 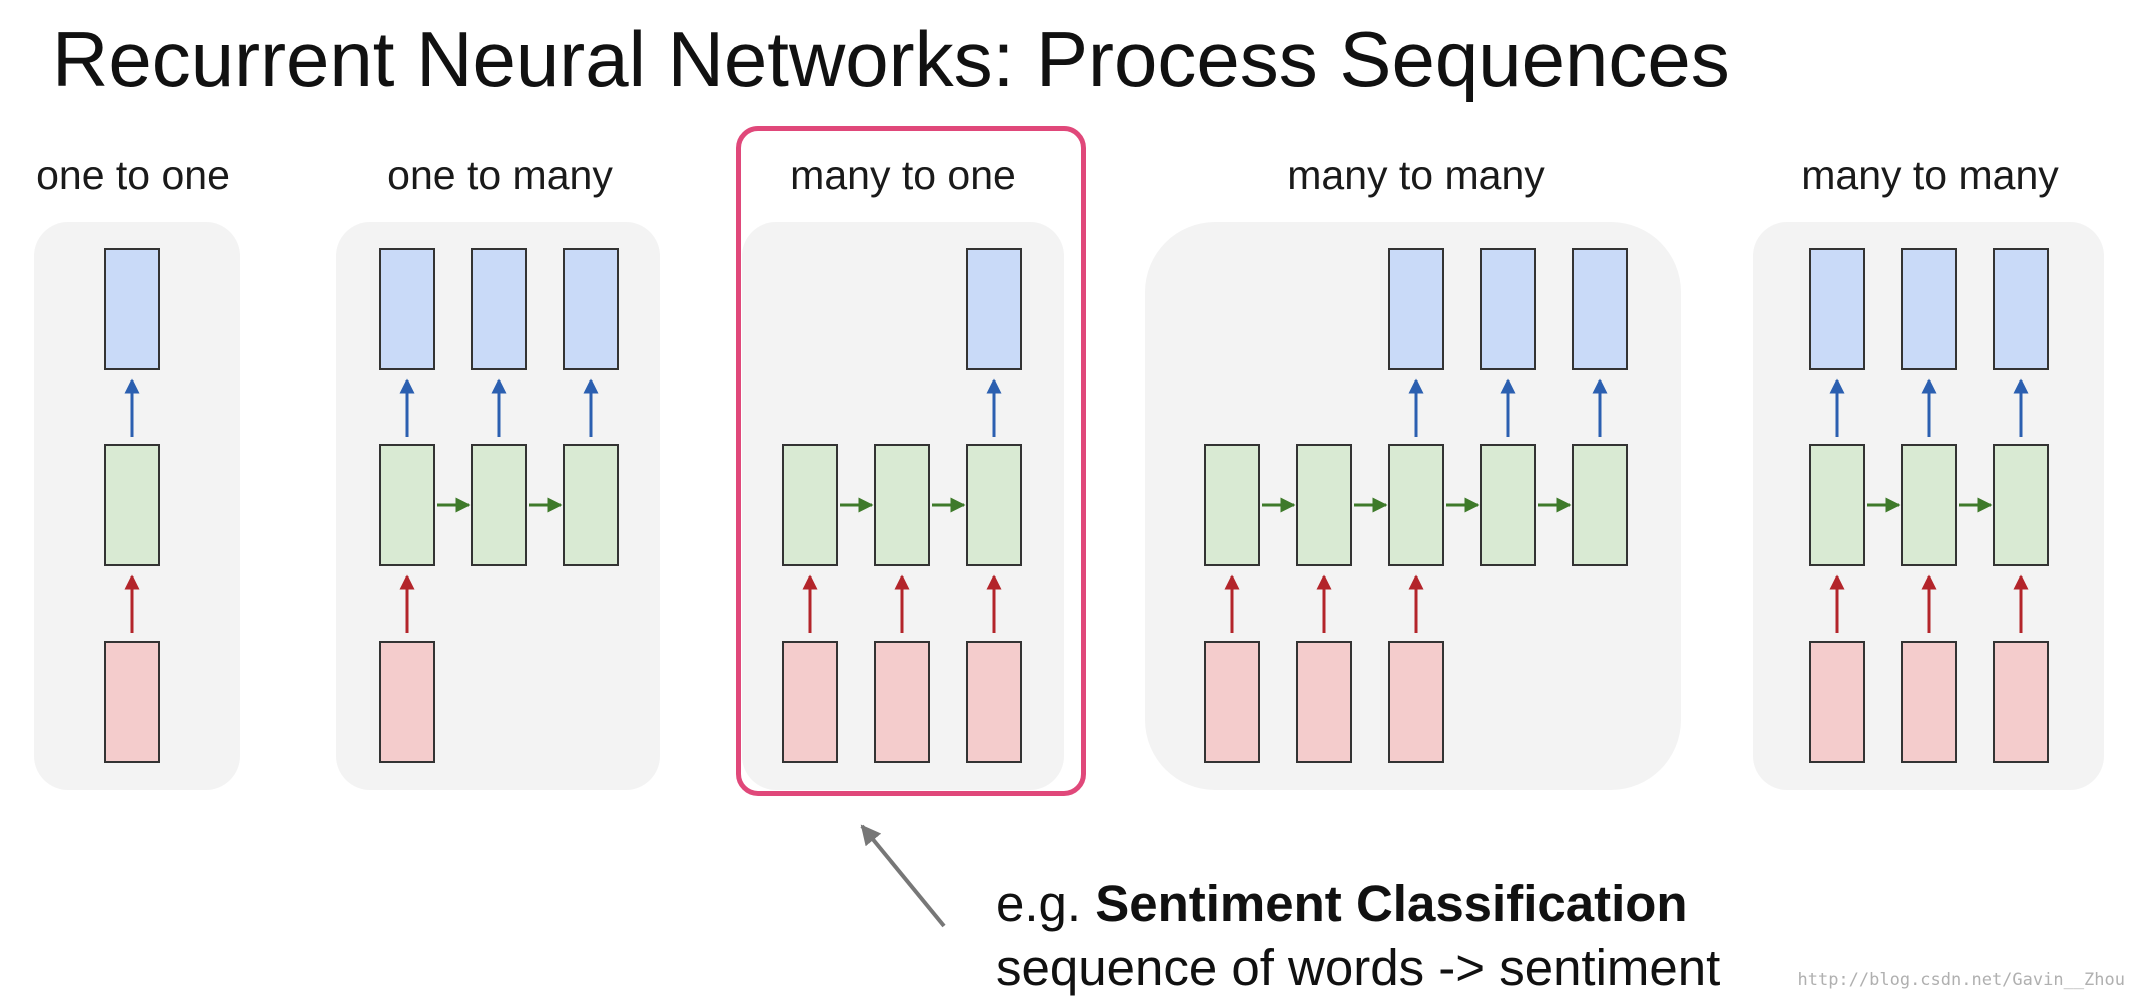 What do you see at coordinates (1391, 903) in the screenshot?
I see `caption-emphasis: Sentiment Classification` at bounding box center [1391, 903].